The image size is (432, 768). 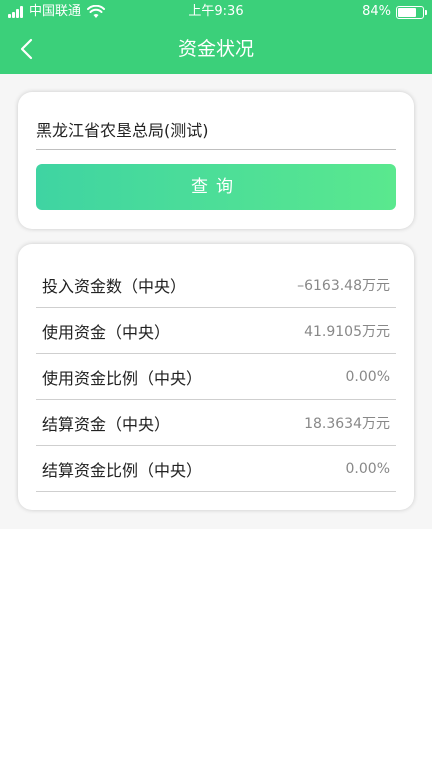 What do you see at coordinates (216, 187) in the screenshot?
I see `query-button: 查询` at bounding box center [216, 187].